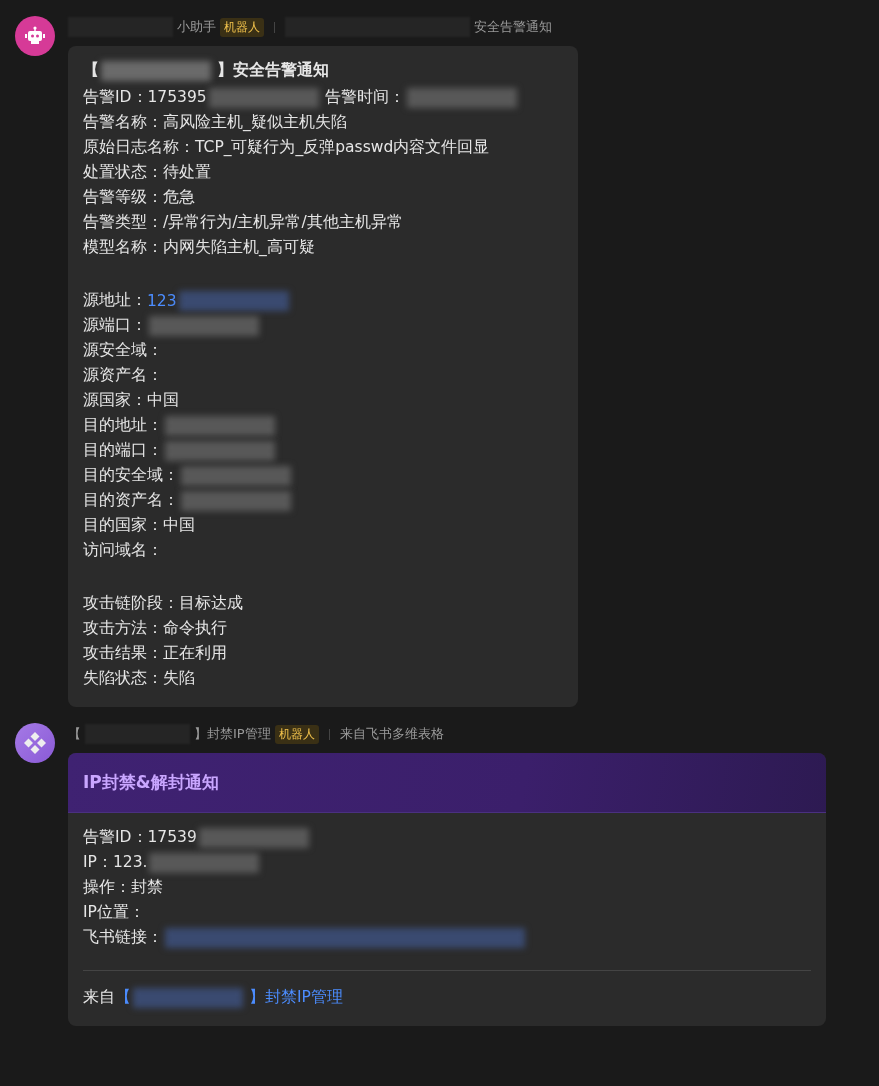 This screenshot has width=879, height=1086. I want to click on field-text: IP位置：, so click(114, 912).